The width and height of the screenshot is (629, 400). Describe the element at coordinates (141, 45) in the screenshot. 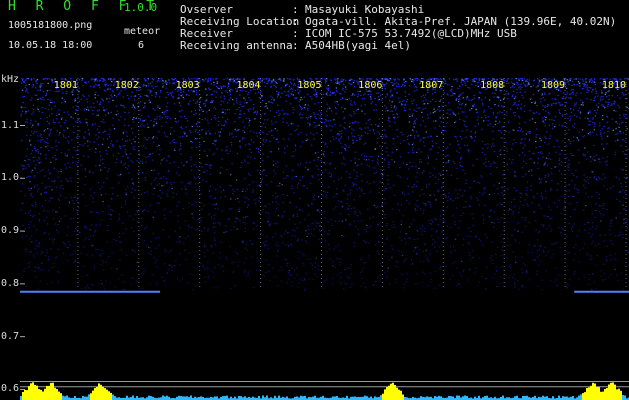

I see `meteor-count: 6` at that location.